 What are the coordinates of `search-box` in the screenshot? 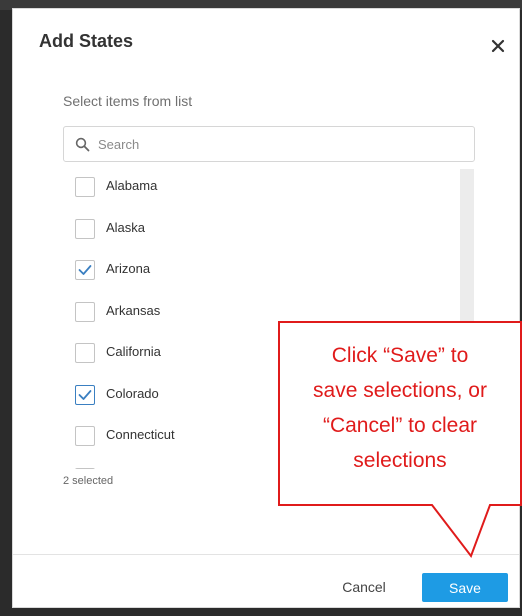 It's located at (269, 144).